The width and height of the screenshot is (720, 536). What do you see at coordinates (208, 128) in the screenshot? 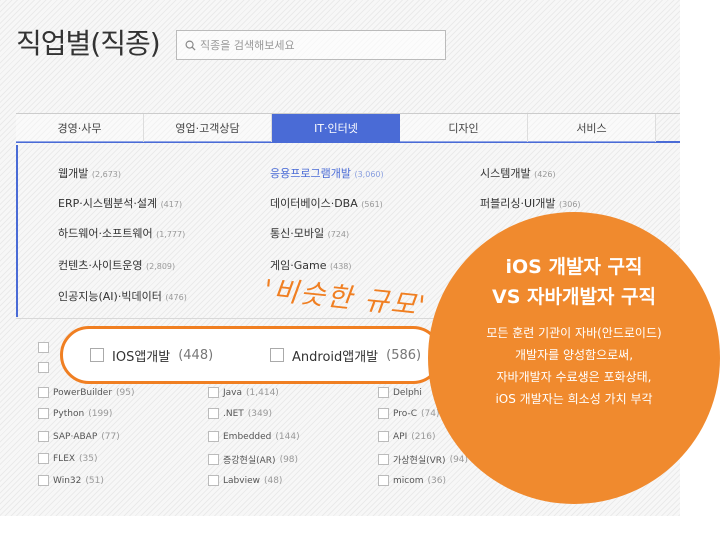
I see `tab-sales: 영업·고객상담` at bounding box center [208, 128].